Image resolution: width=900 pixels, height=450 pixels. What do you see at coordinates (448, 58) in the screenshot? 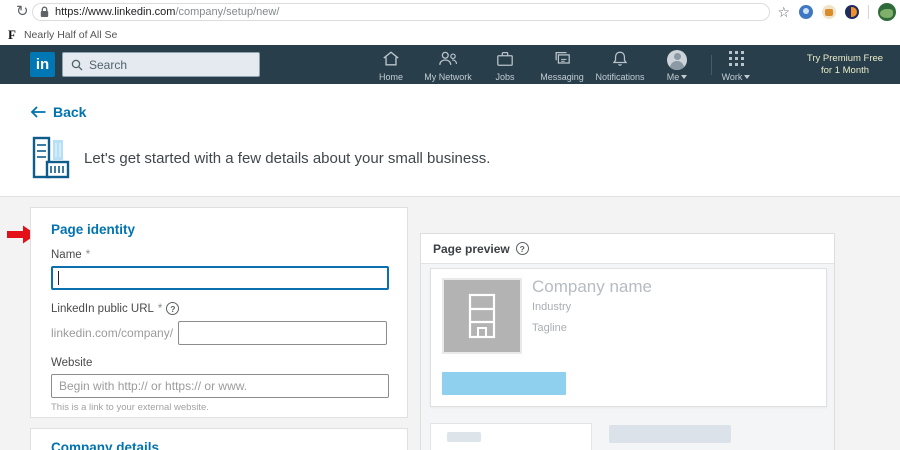
I see `my-network-icon` at bounding box center [448, 58].